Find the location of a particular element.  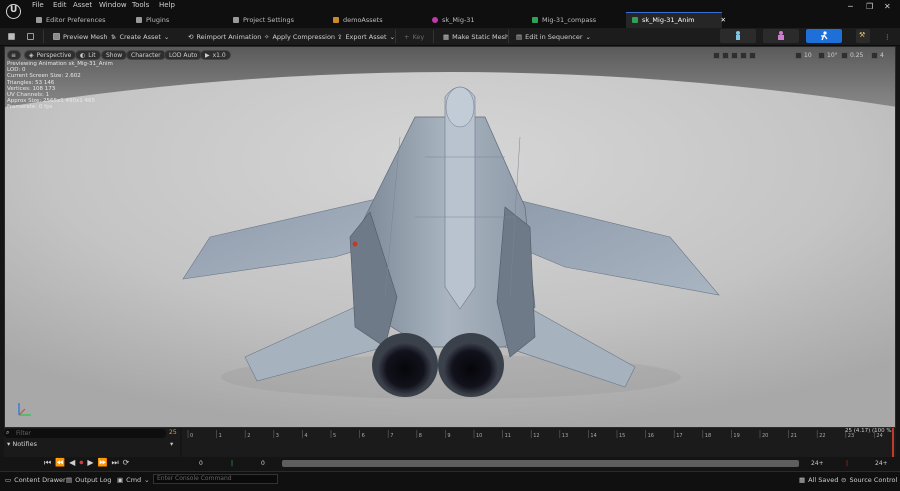

animation-mode-button is located at coordinates (824, 36).